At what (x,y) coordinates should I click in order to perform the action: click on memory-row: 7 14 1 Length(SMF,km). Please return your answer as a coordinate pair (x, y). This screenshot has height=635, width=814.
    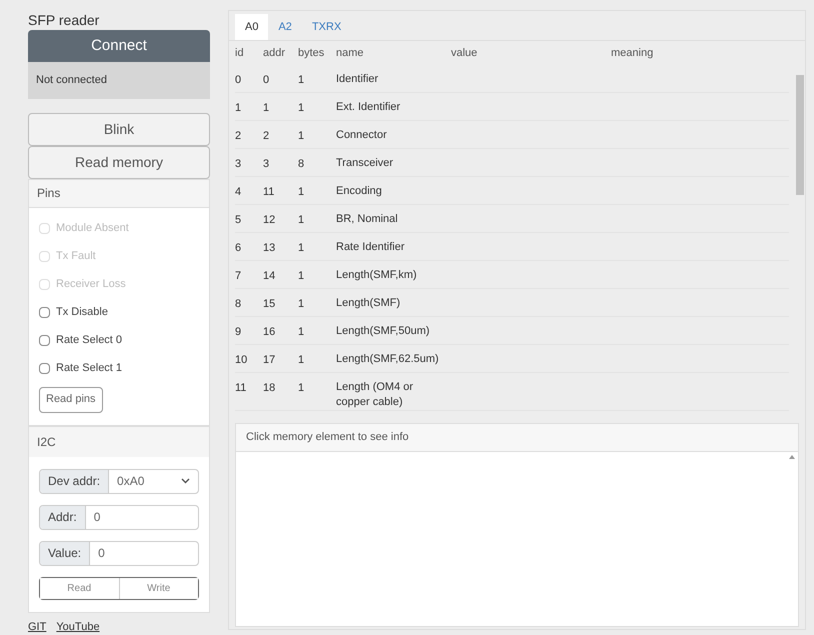
    Looking at the image, I should click on (512, 275).